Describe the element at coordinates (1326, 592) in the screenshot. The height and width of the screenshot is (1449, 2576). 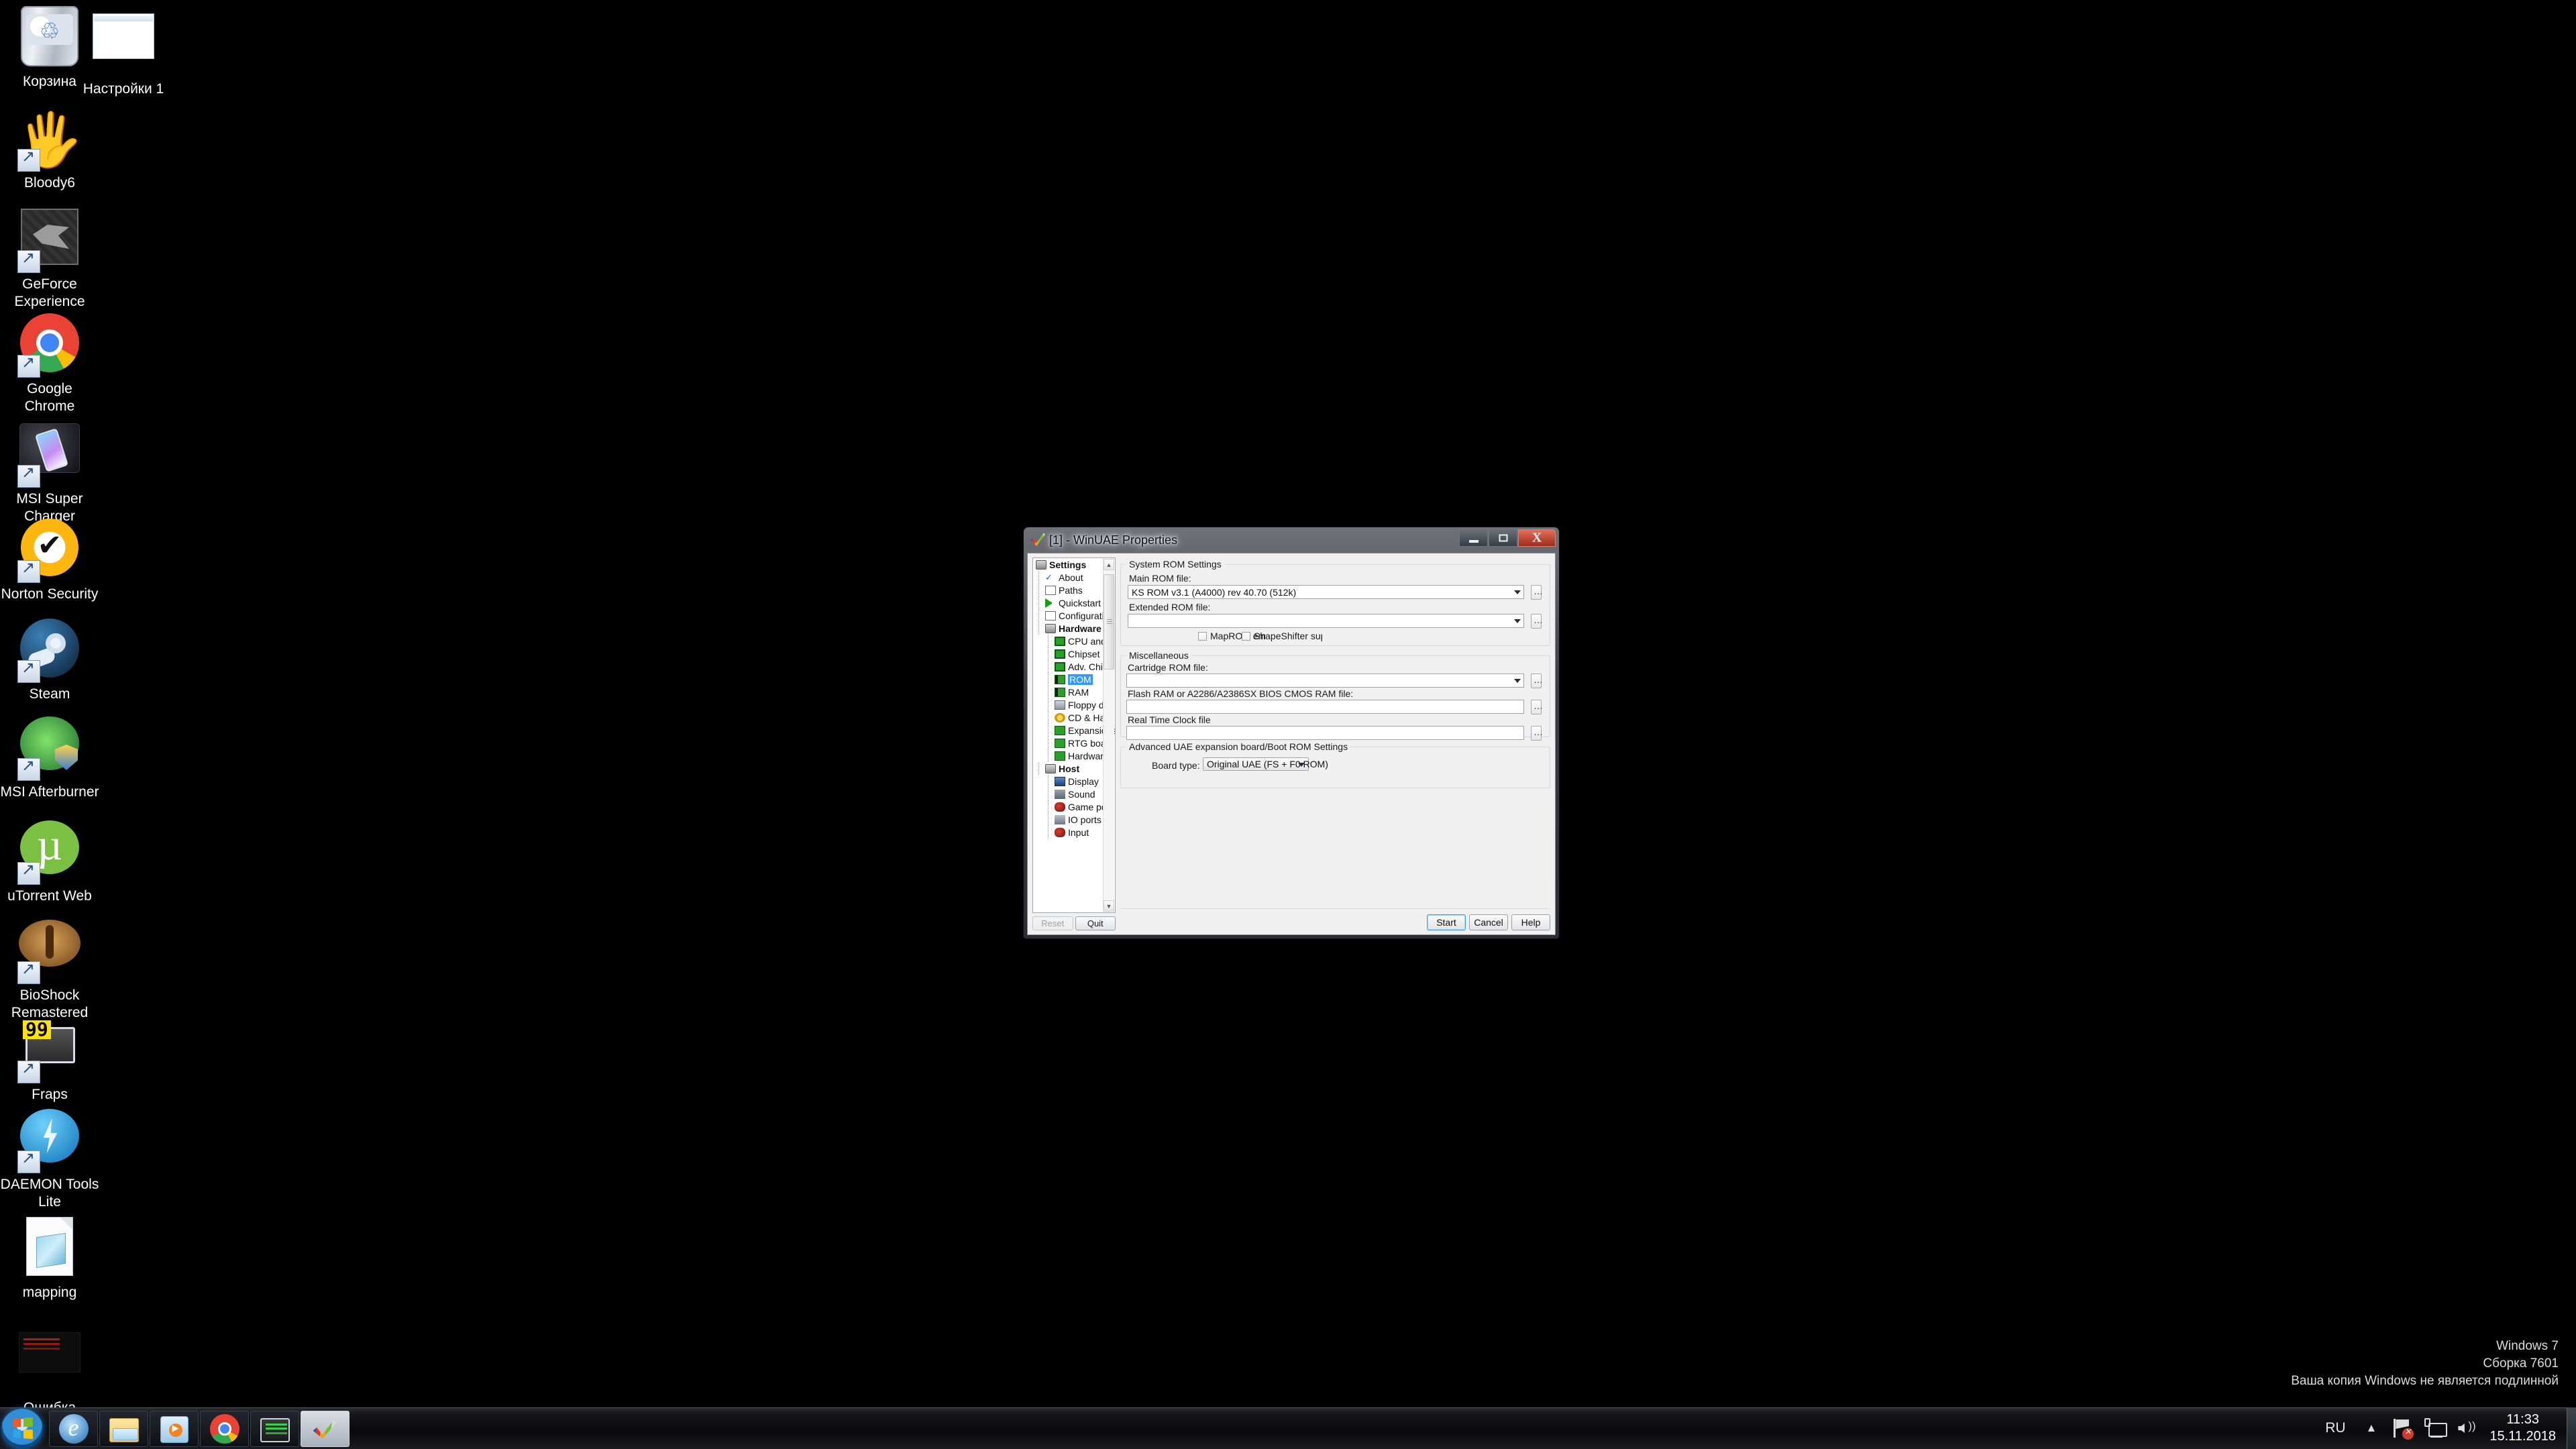
I see `main-rom-file-combo: KS ROM v3.1 (A4000) rev 40.70 (512k)` at that location.